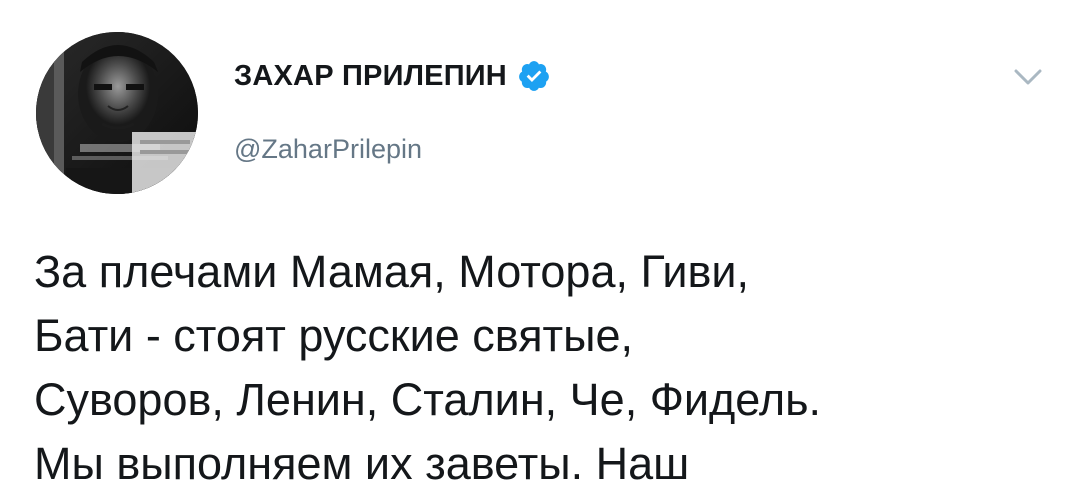 The width and height of the screenshot is (1080, 496). What do you see at coordinates (534, 76) in the screenshot?
I see `verified-badge-icon` at bounding box center [534, 76].